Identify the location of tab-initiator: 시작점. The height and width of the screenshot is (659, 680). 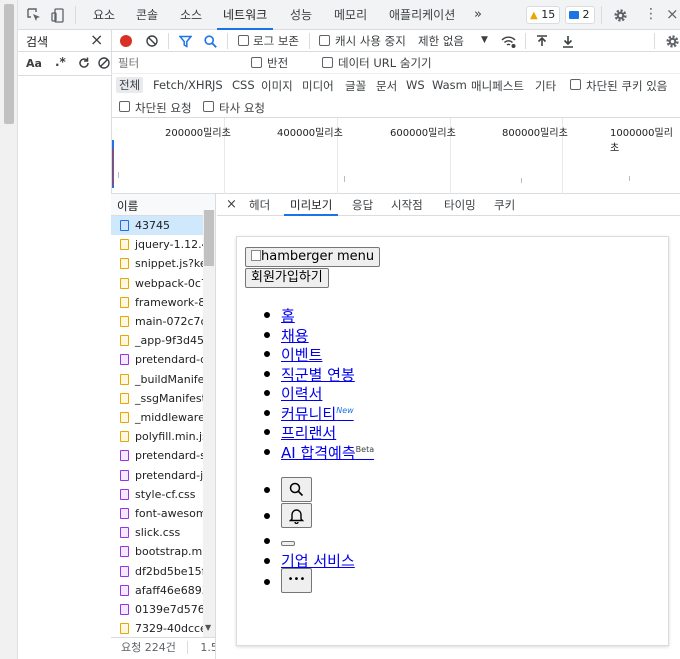
(407, 205).